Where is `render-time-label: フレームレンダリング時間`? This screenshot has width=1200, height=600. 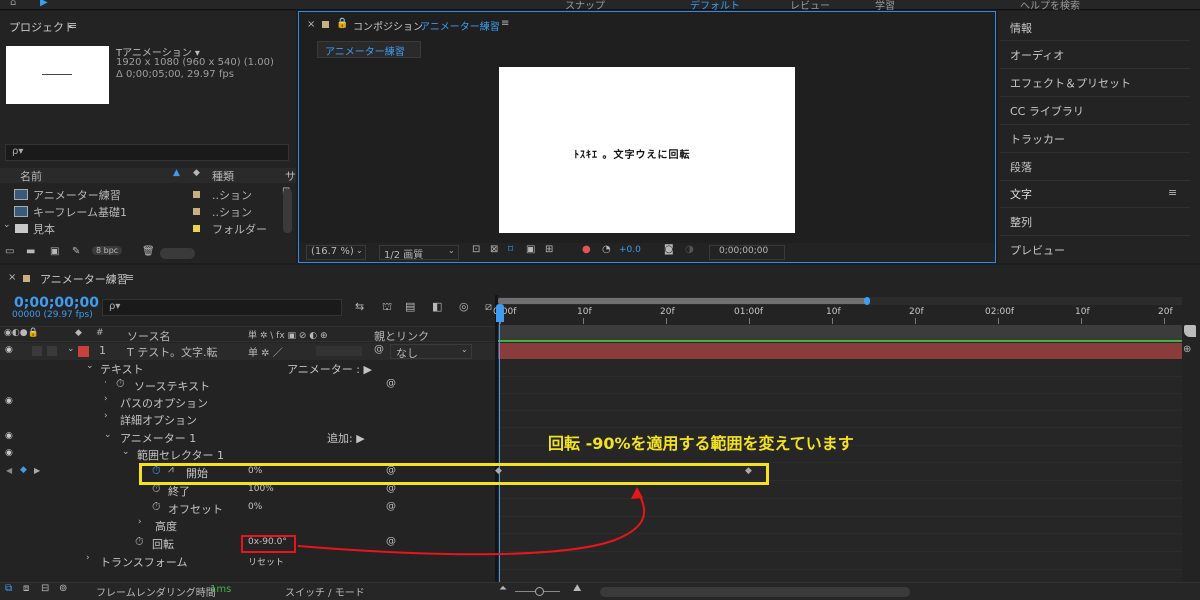 render-time-label: フレームレンダリング時間 is located at coordinates (156, 593).